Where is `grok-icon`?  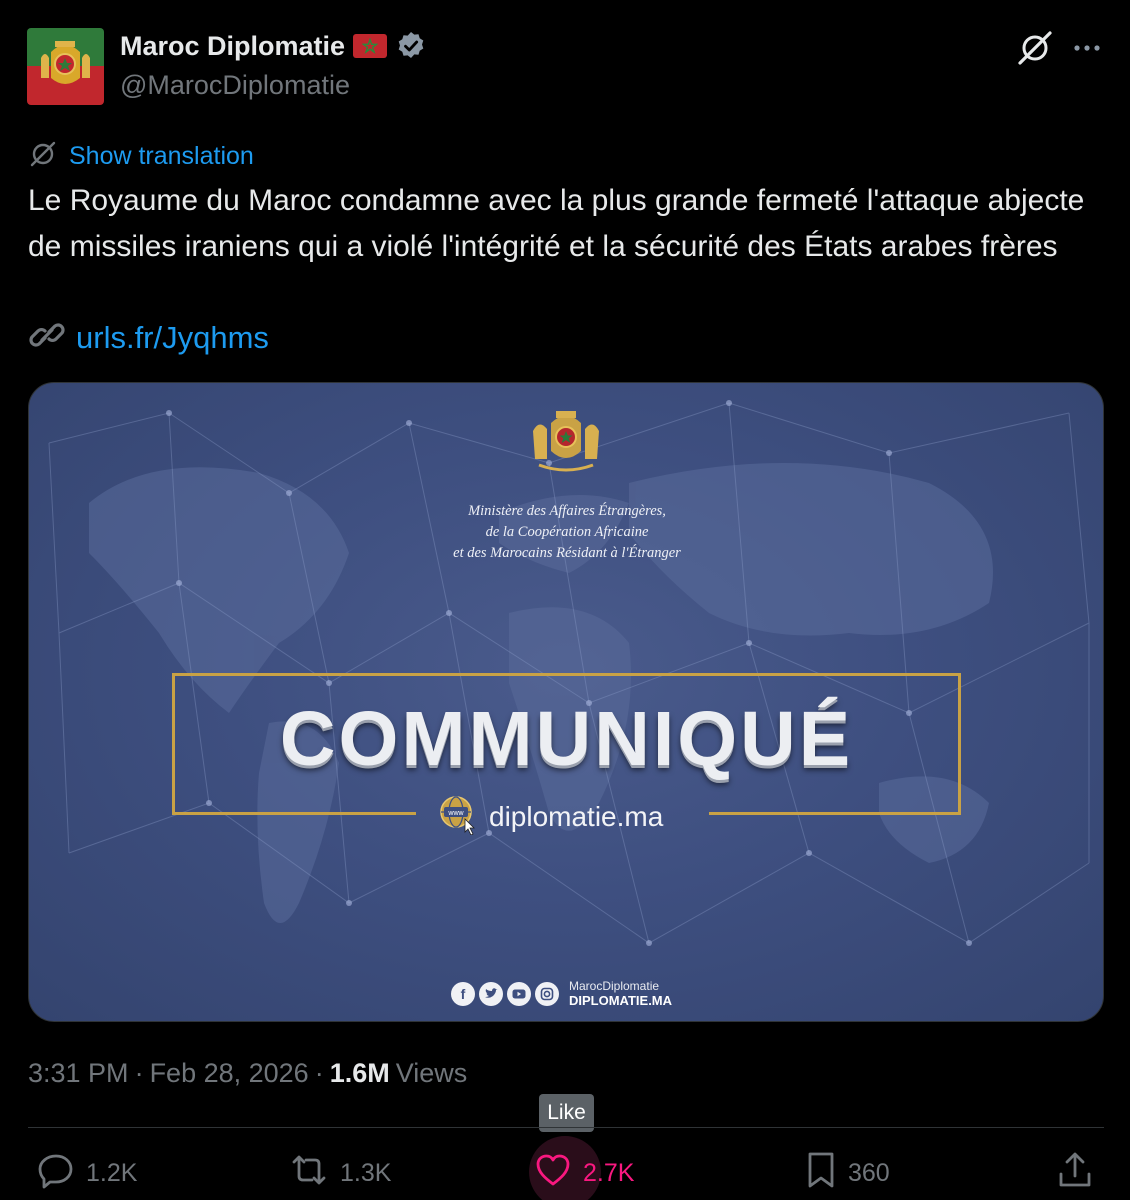 grok-icon is located at coordinates (1035, 48).